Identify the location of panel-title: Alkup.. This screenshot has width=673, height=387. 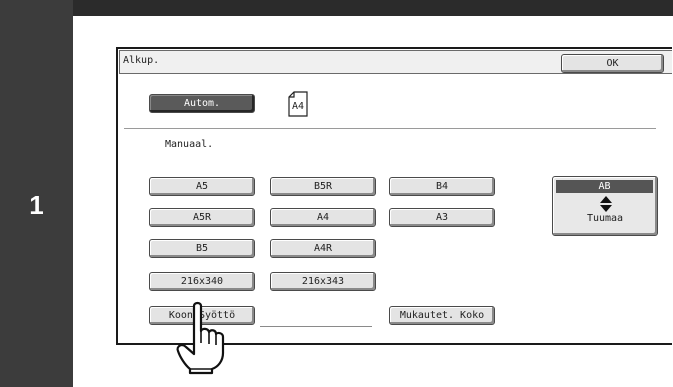
(141, 60).